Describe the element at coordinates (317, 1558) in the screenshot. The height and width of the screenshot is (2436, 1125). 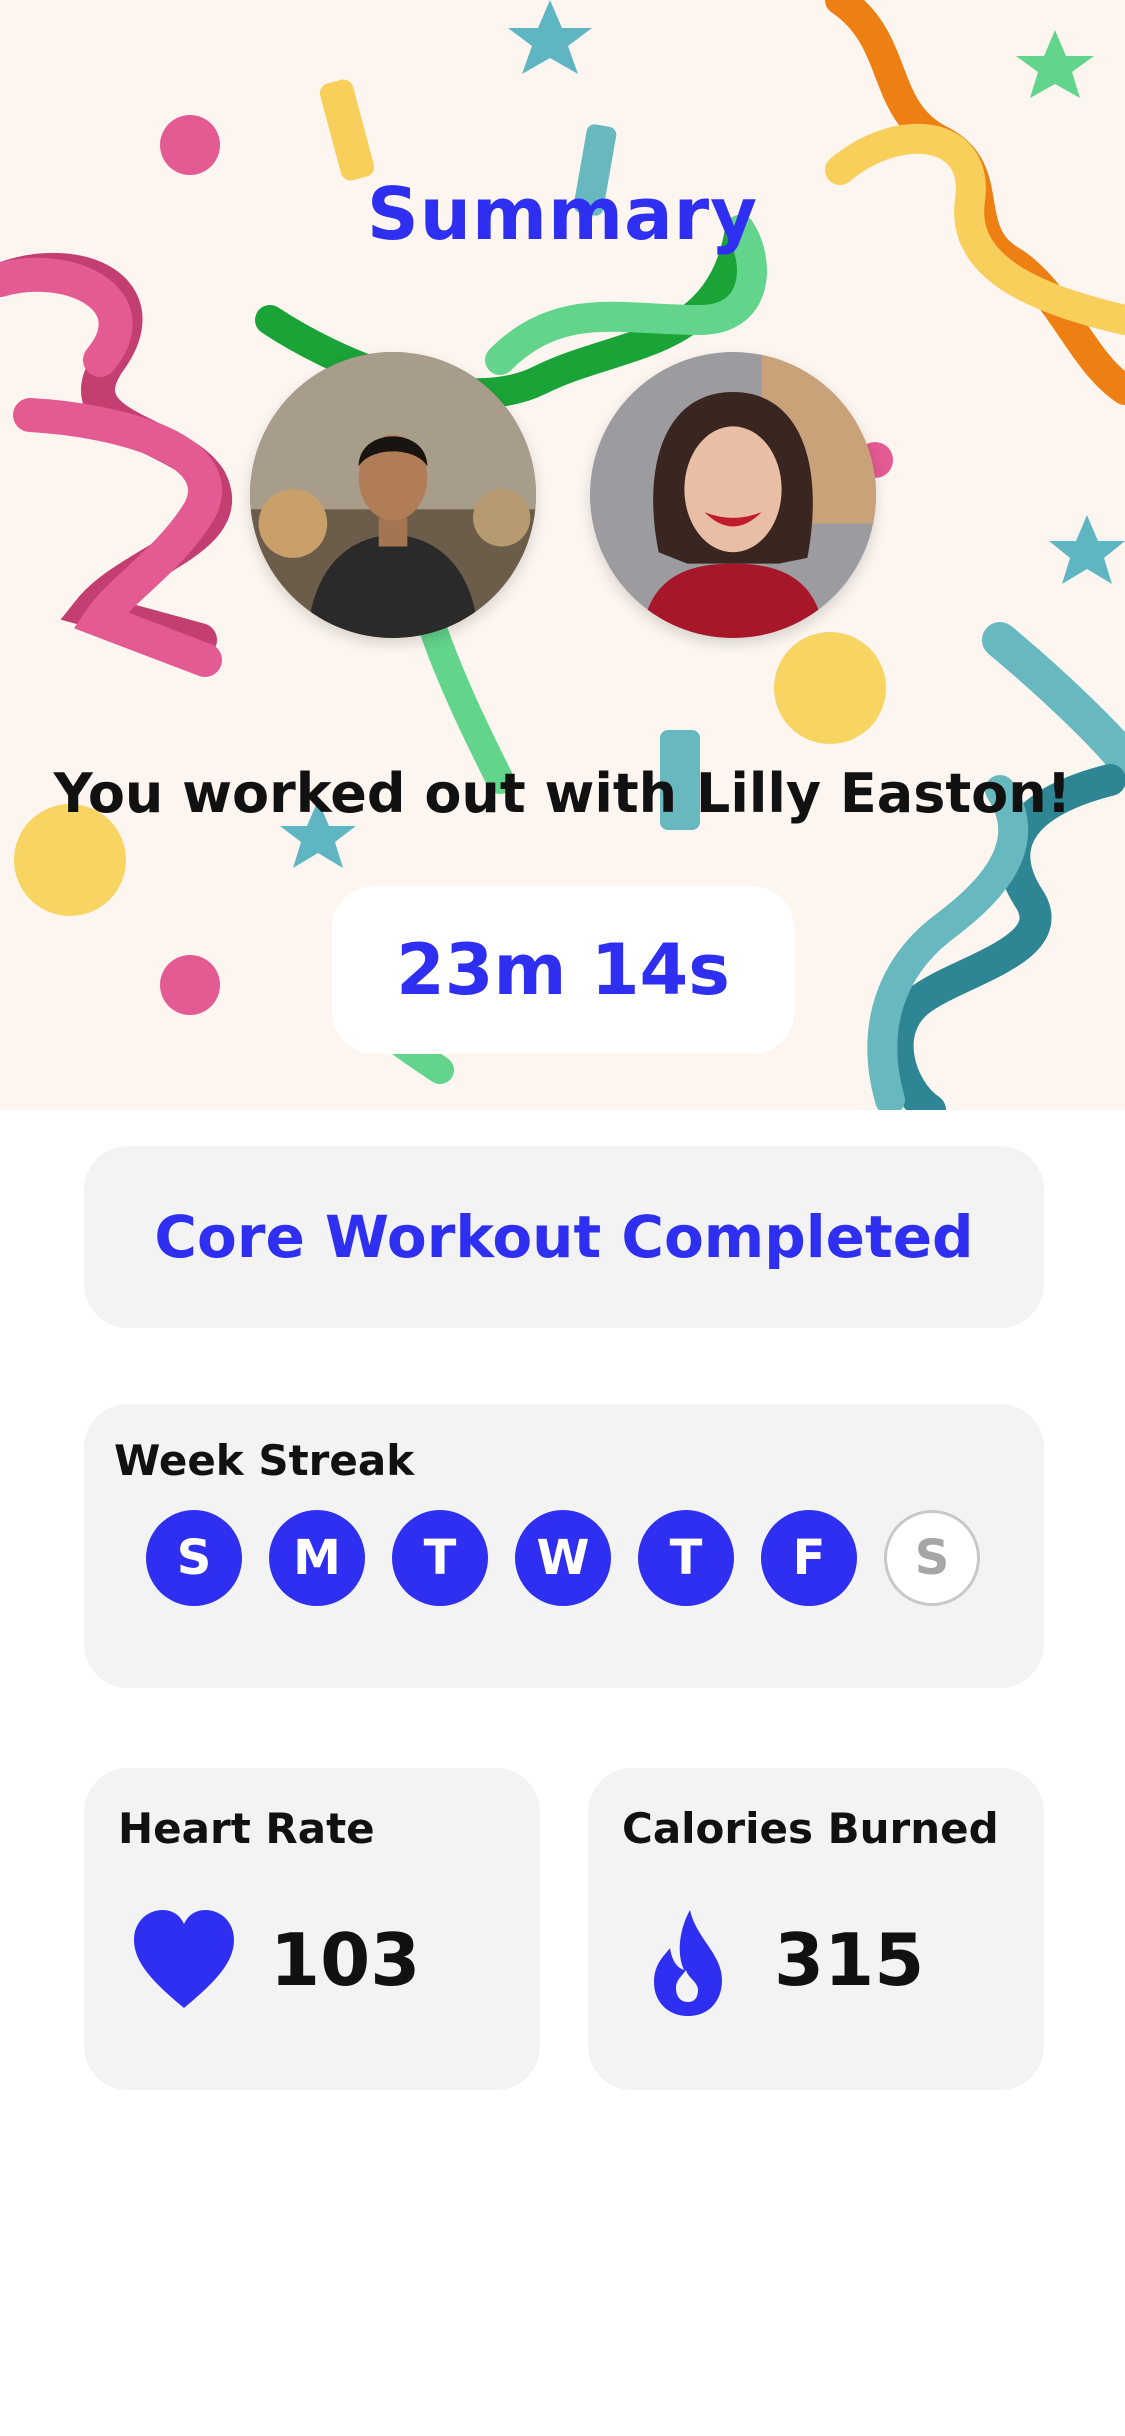
I see `streak-day-monday: M` at that location.